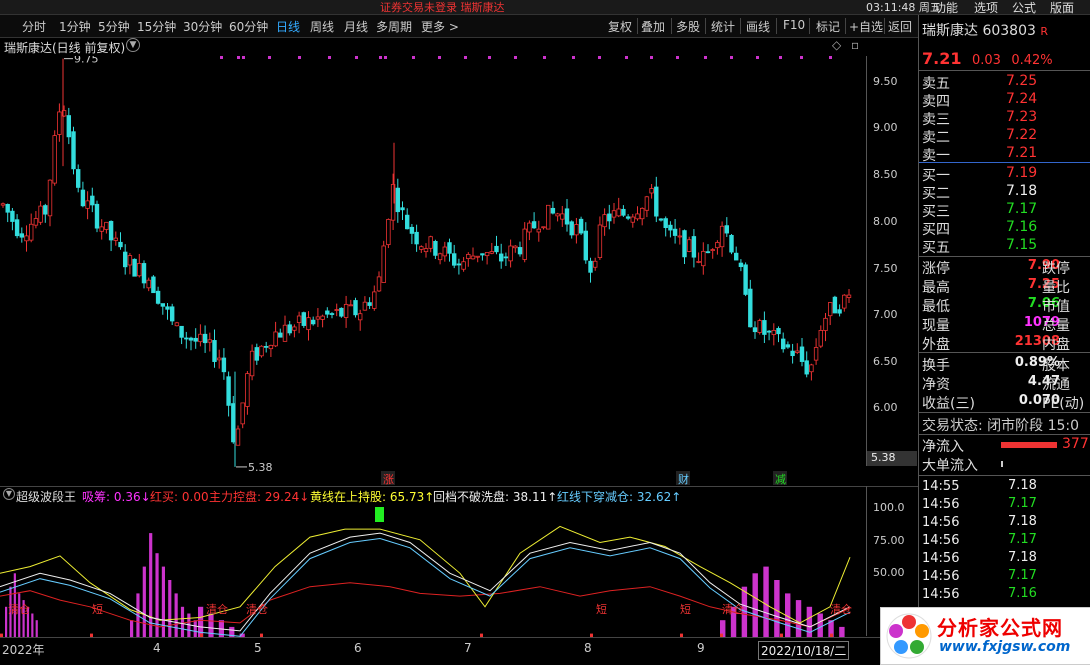 The height and width of the screenshot is (665, 1090). Describe the element at coordinates (723, 26) in the screenshot. I see `toolbar-stats-button: 统计` at that location.